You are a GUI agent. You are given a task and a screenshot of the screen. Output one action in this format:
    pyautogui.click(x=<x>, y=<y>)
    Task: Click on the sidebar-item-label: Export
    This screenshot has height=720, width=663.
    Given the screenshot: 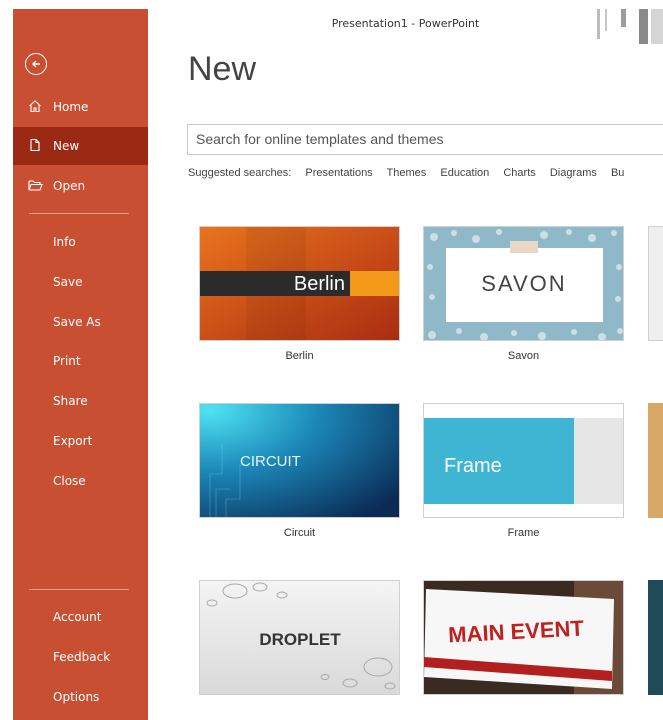 What is the action you would take?
    pyautogui.click(x=73, y=441)
    